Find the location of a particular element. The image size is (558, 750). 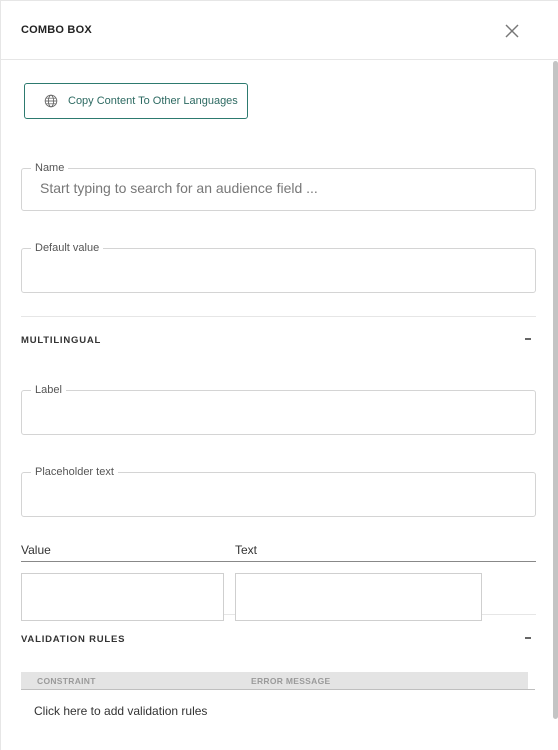

globe-icon is located at coordinates (51, 101).